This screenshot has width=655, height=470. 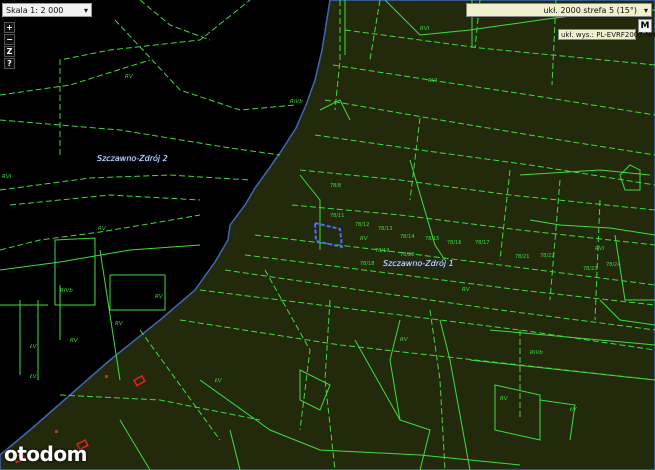 I want to click on scale-label: Skala, so click(x=17, y=10).